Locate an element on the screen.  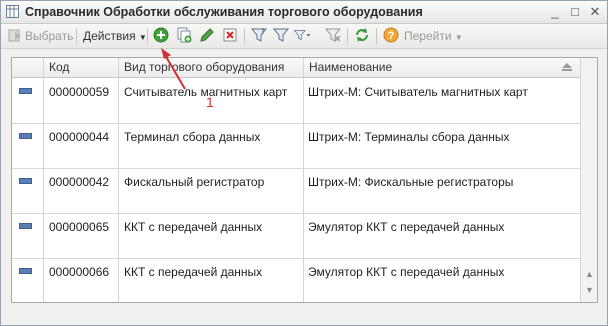
select-icon is located at coordinates (14, 35).